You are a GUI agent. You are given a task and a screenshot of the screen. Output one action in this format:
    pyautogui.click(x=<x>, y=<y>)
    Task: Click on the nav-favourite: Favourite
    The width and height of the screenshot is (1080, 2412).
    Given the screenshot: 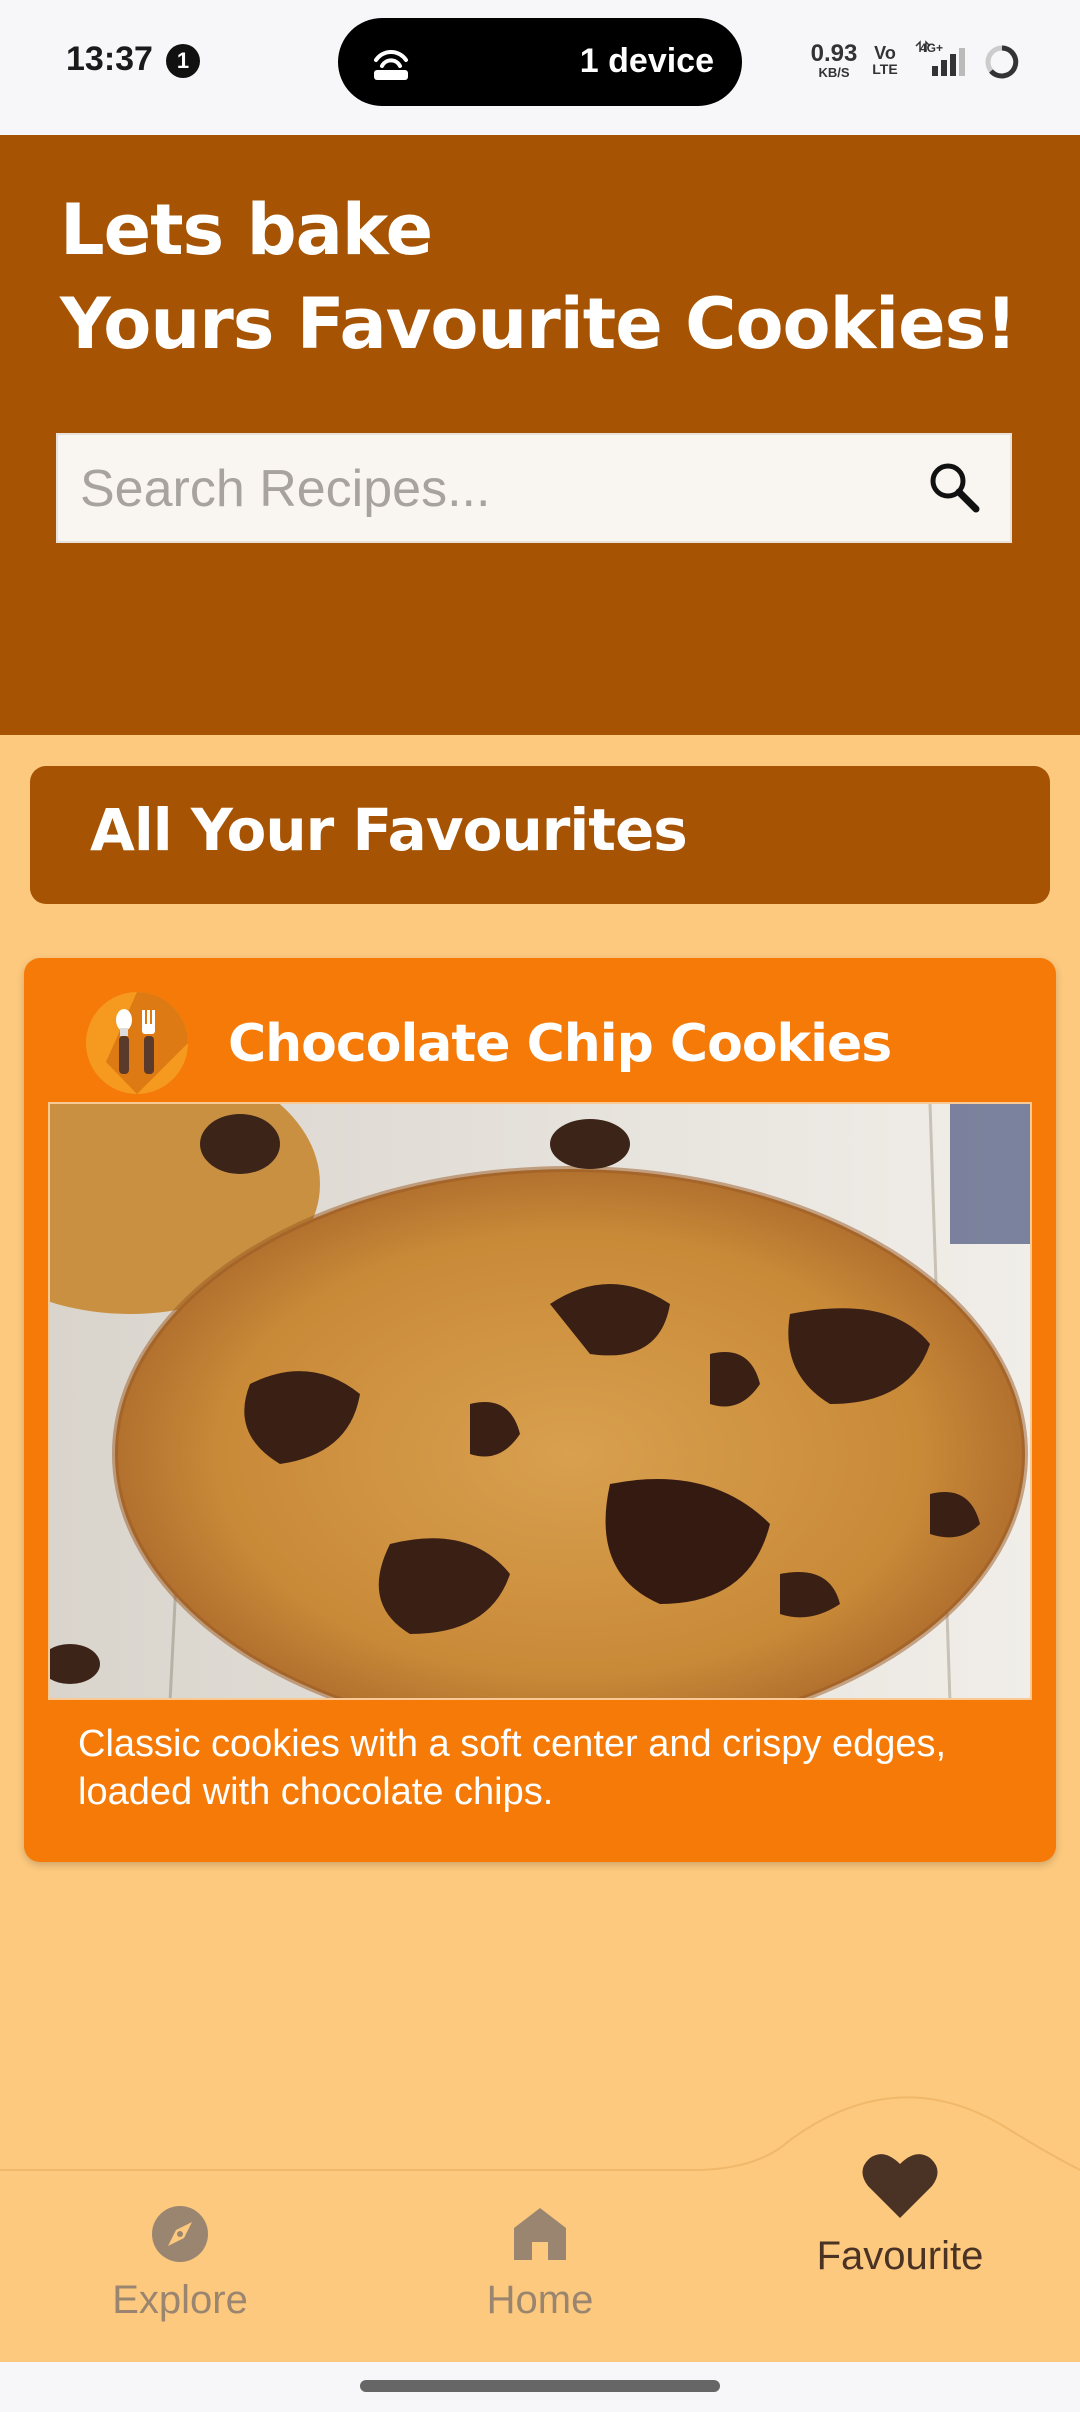 What is the action you would take?
    pyautogui.click(x=900, y=2214)
    